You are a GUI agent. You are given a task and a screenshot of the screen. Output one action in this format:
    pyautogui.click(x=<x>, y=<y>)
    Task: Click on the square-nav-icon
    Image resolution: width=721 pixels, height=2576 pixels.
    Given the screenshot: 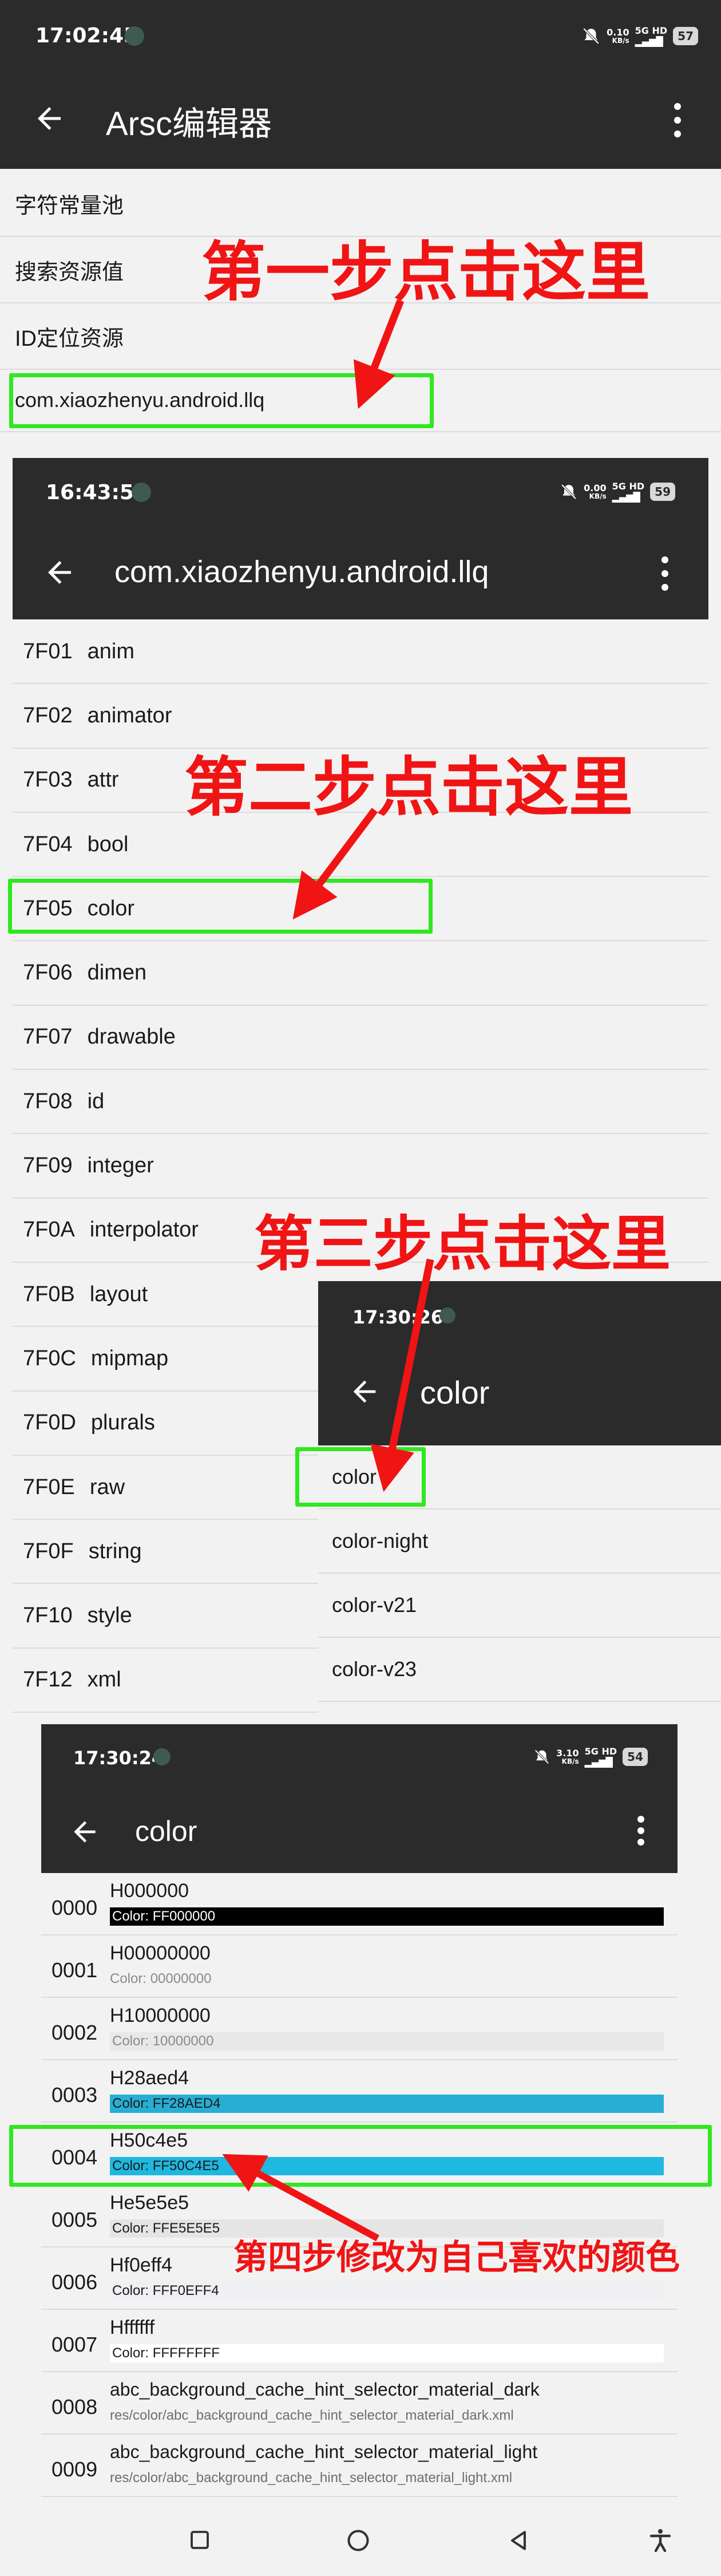 What is the action you would take?
    pyautogui.click(x=200, y=2540)
    